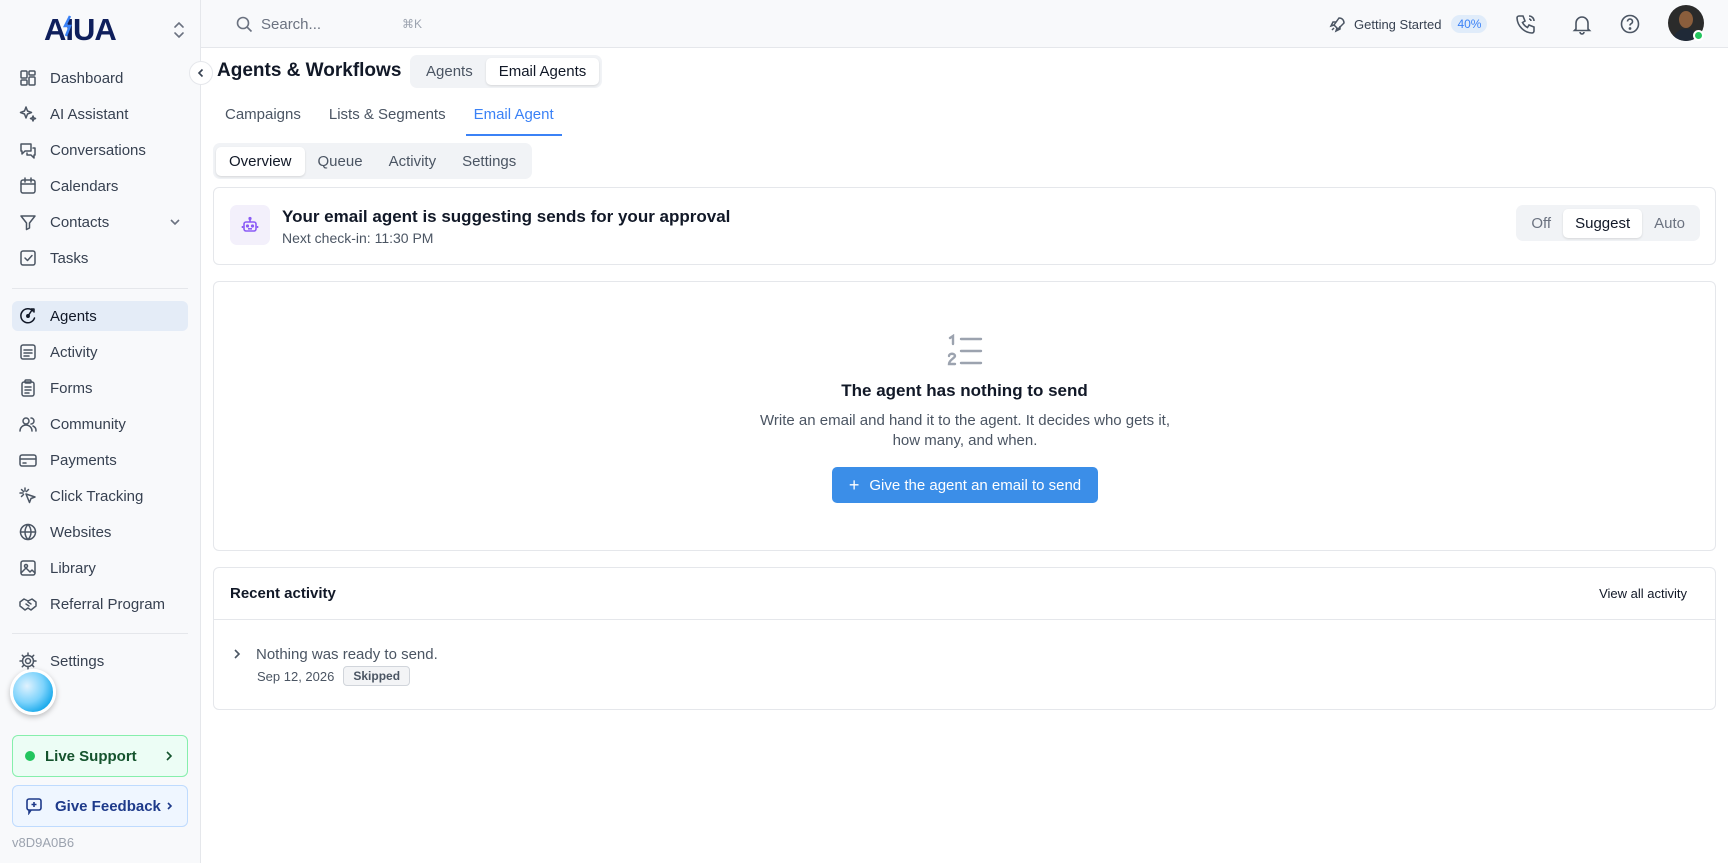  Describe the element at coordinates (309, 70) in the screenshot. I see `page-title: Agents & Workflows` at that location.